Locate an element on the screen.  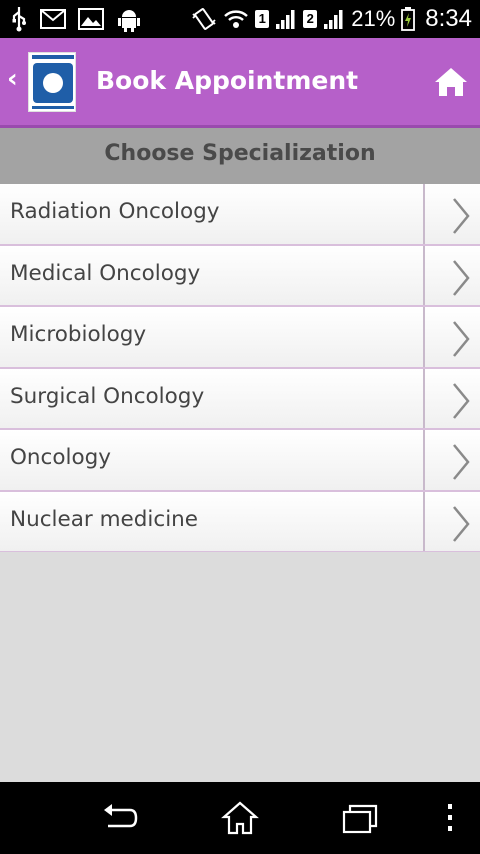
list-item-label: Oncology is located at coordinates (61, 457).